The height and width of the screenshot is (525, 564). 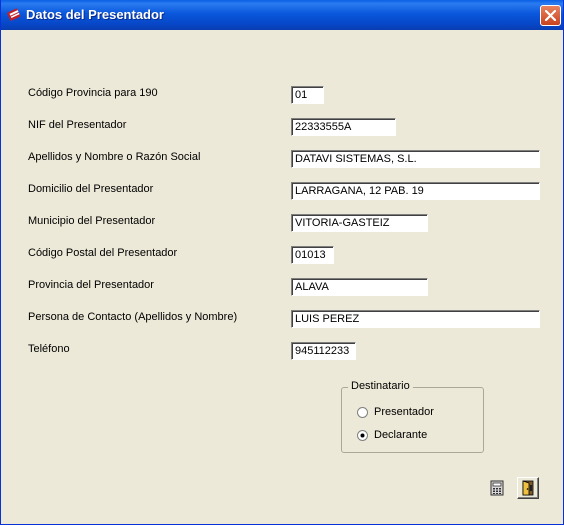 I want to click on label-codigo-postal: Código Postal del Presentador, so click(x=103, y=253).